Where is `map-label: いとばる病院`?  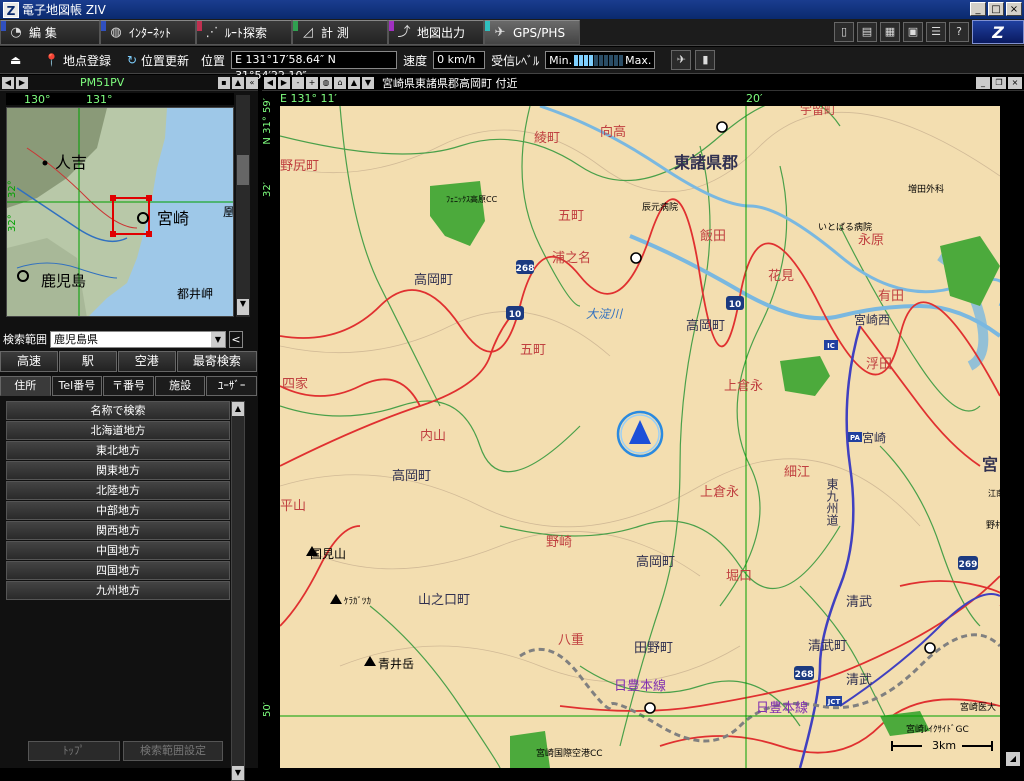
map-label: いとばる病院 is located at coordinates (845, 227).